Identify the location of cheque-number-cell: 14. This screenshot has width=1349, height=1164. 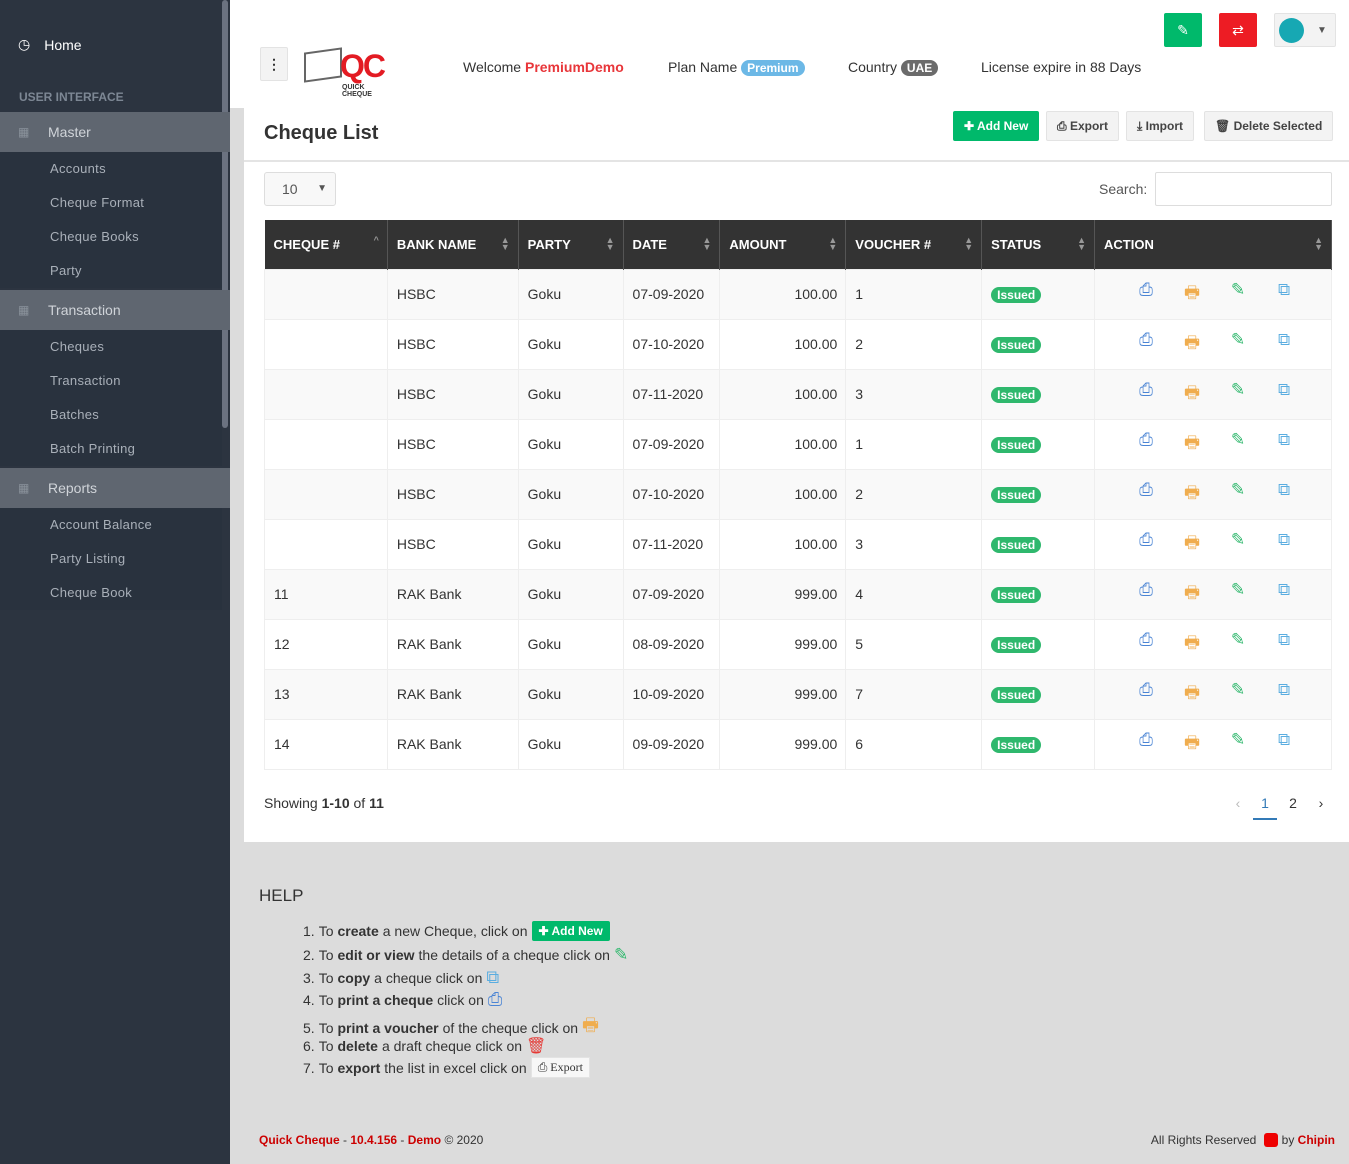
(326, 744).